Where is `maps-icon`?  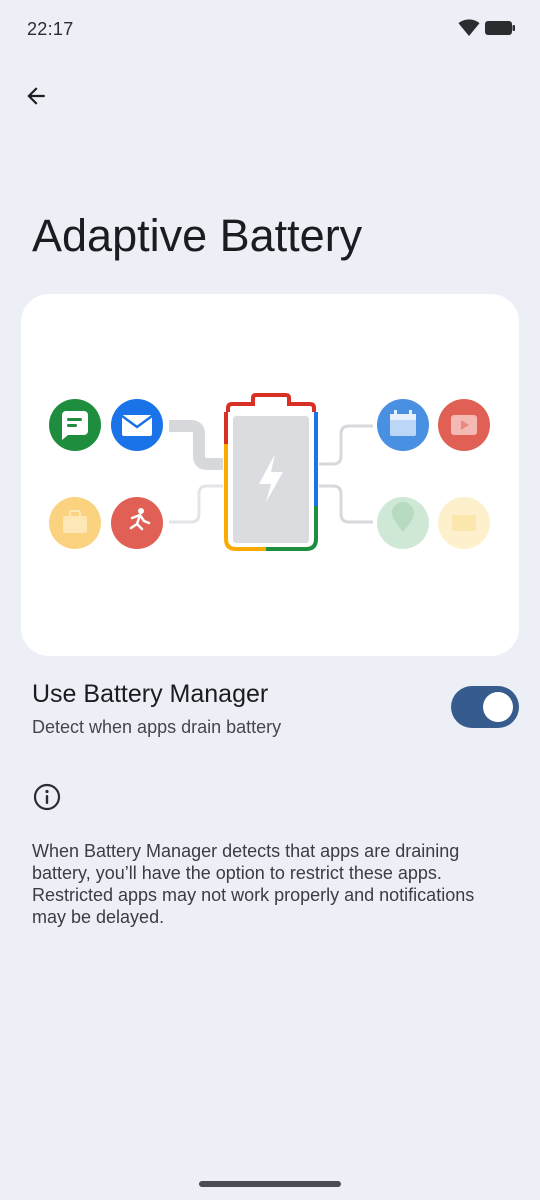 maps-icon is located at coordinates (403, 523).